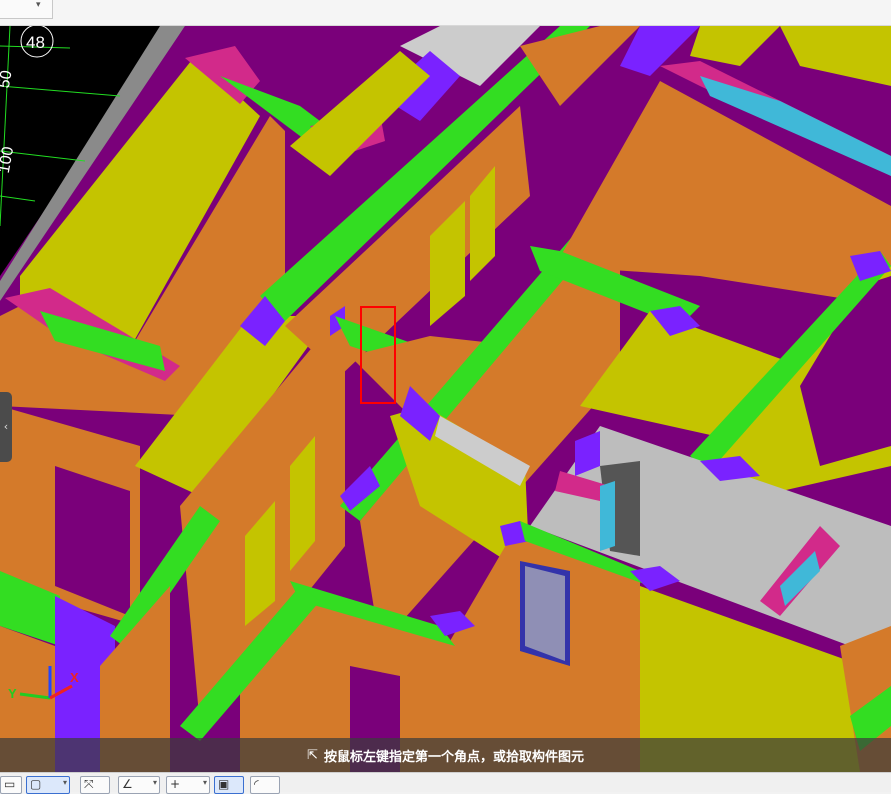  Describe the element at coordinates (453, 757) in the screenshot. I see `status-hint-text: 按鼠标左键指定第一个角点，或拾取构件图元` at that location.